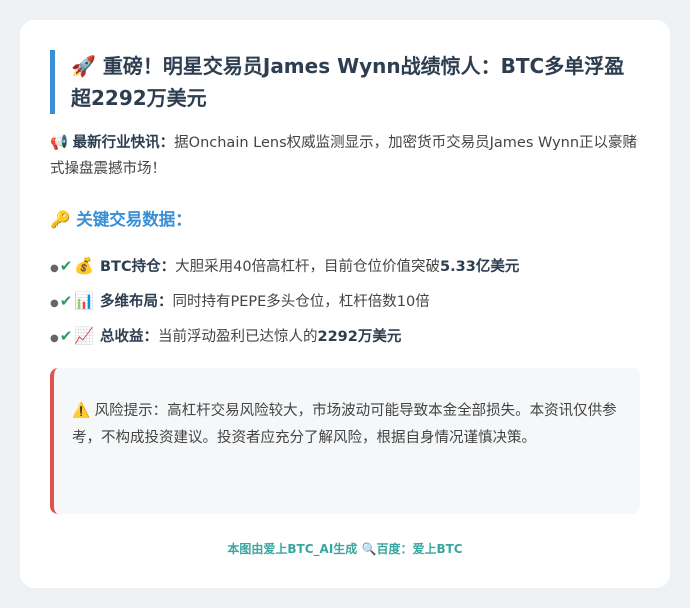  Describe the element at coordinates (359, 337) in the screenshot. I see `item-highlight: 2292万美元` at that location.